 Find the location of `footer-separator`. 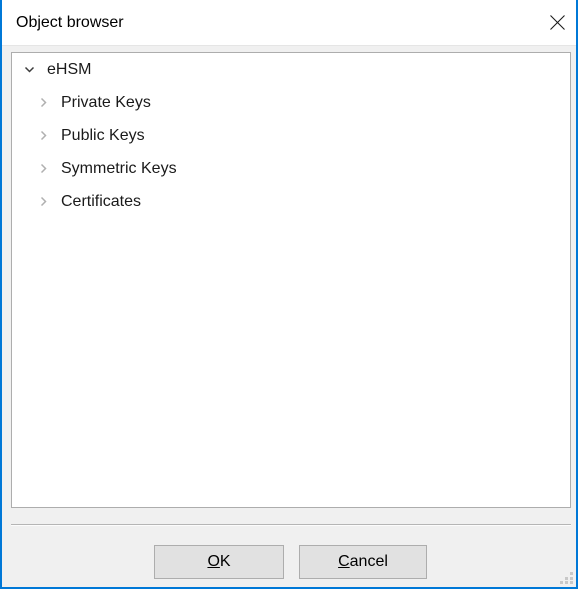

footer-separator is located at coordinates (291, 525).